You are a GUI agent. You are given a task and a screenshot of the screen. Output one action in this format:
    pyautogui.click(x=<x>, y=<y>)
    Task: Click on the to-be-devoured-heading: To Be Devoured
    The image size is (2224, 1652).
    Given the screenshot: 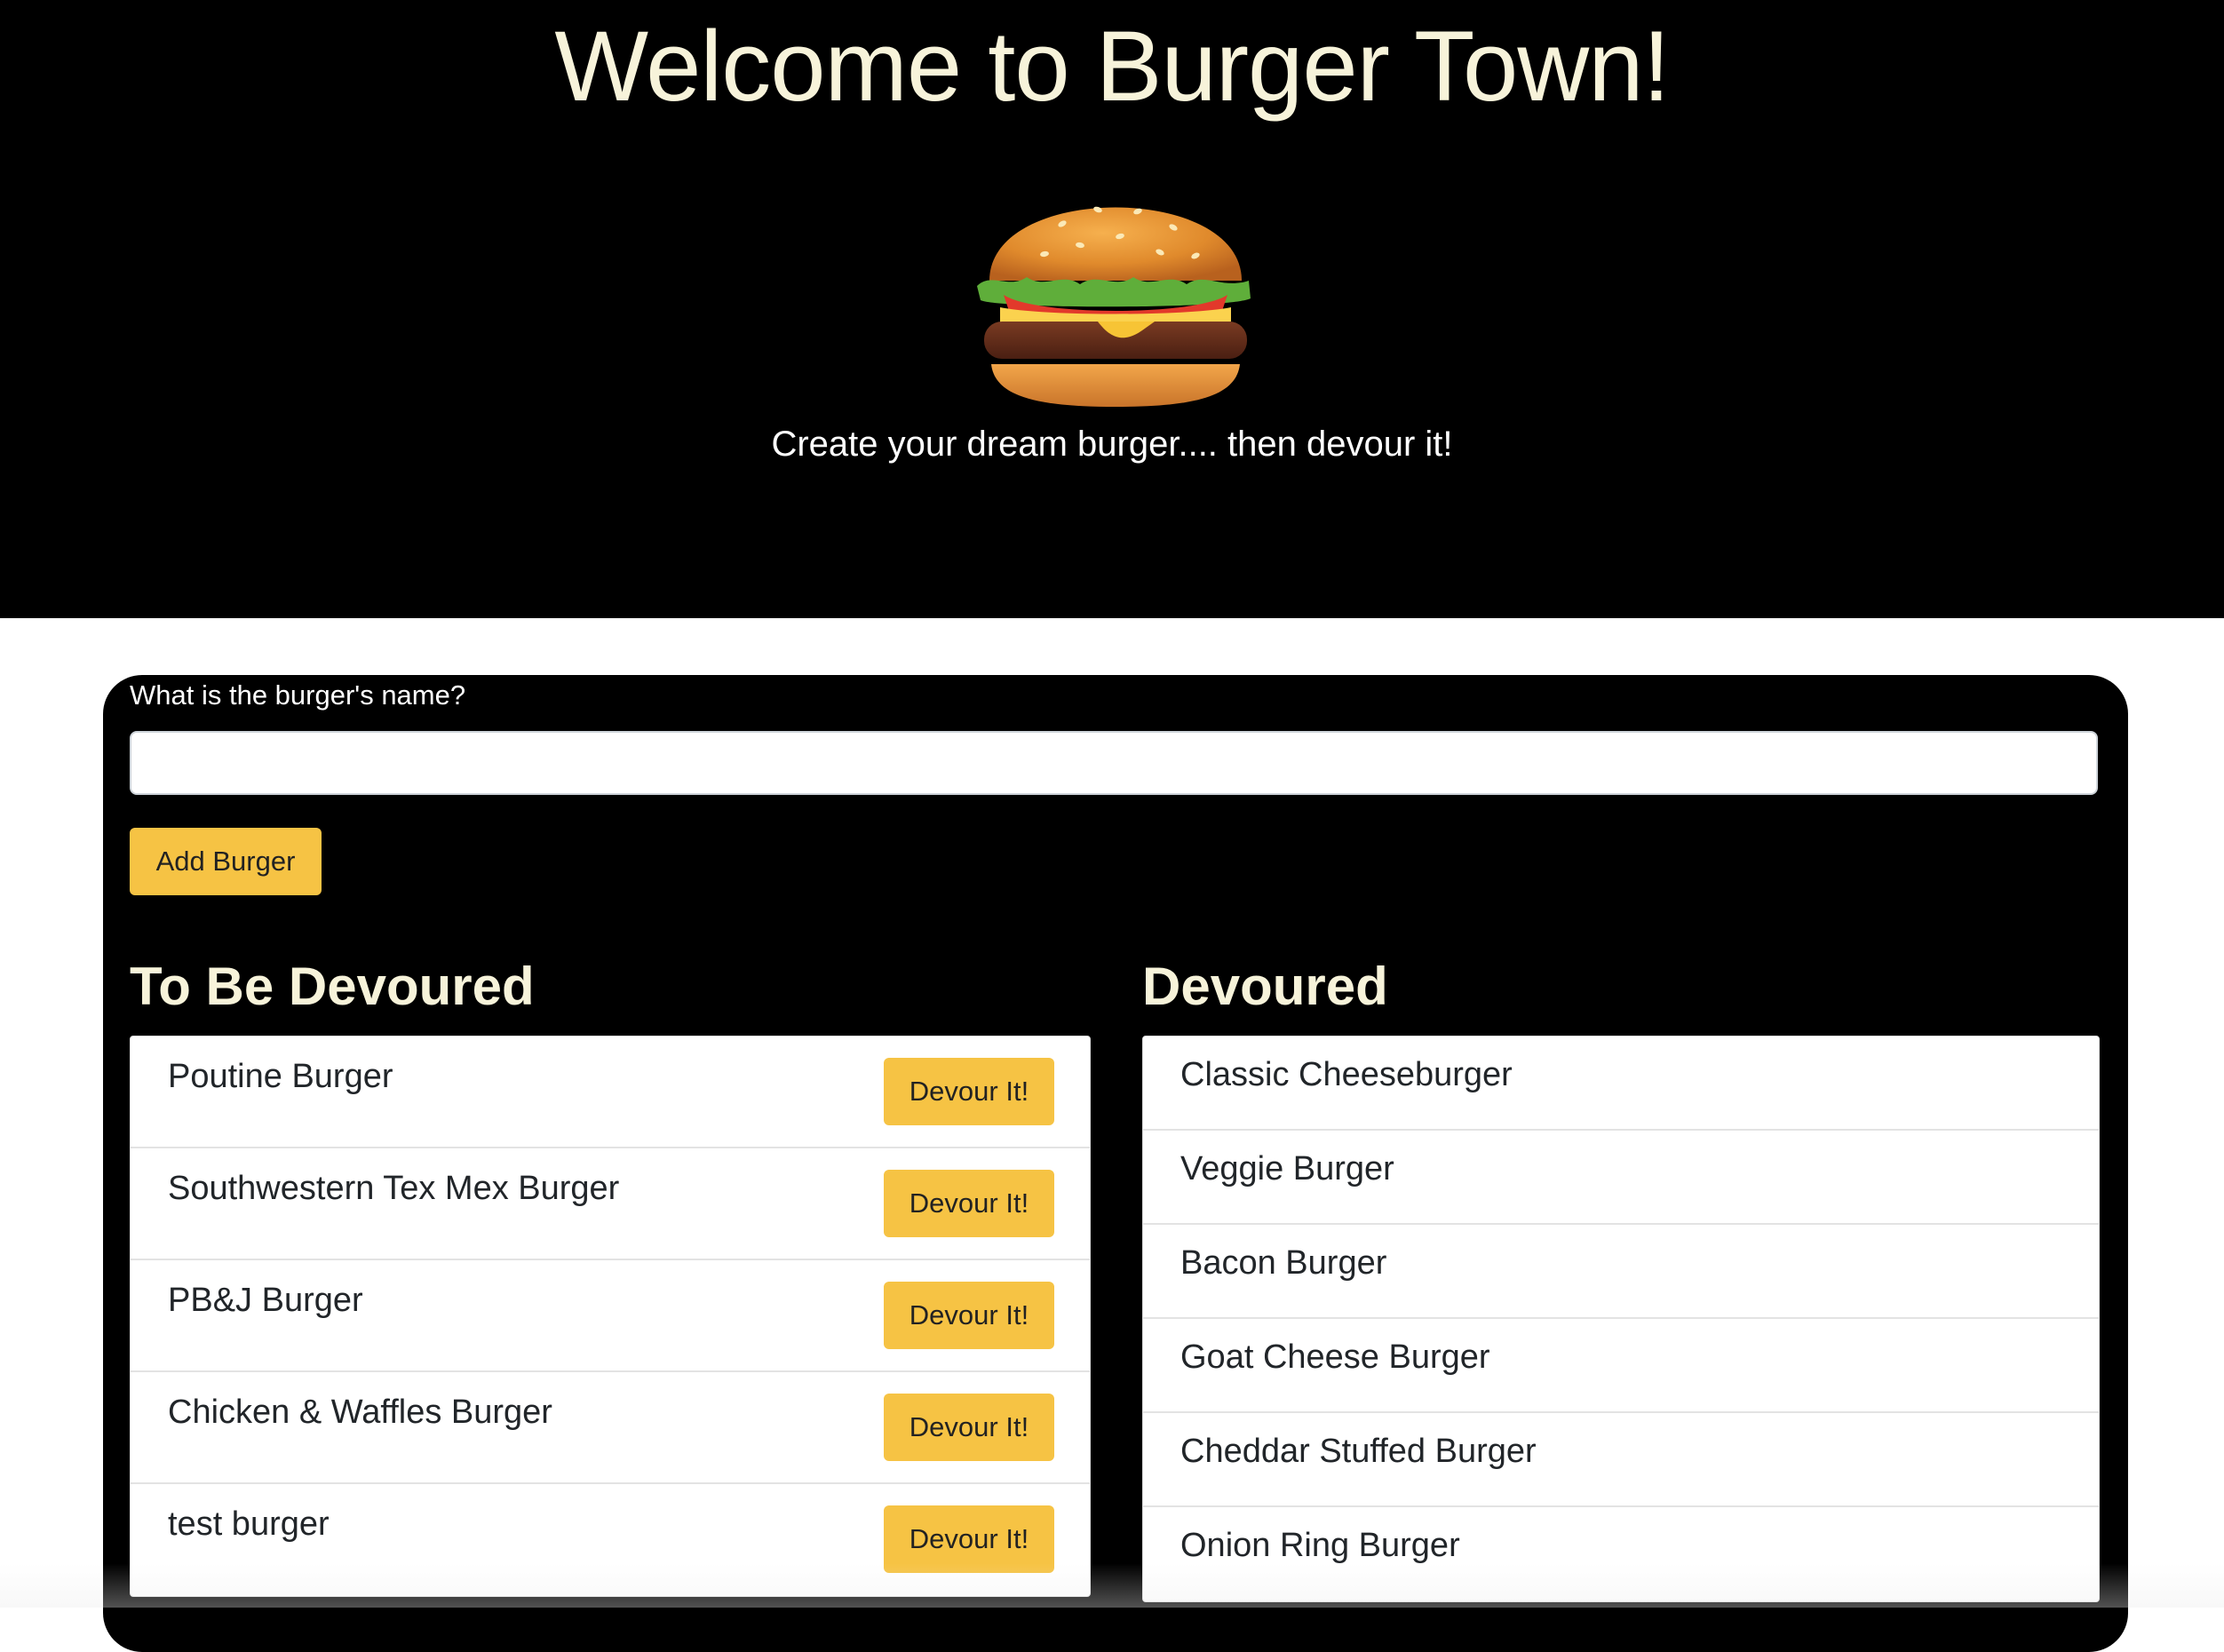 What is the action you would take?
    pyautogui.click(x=332, y=986)
    